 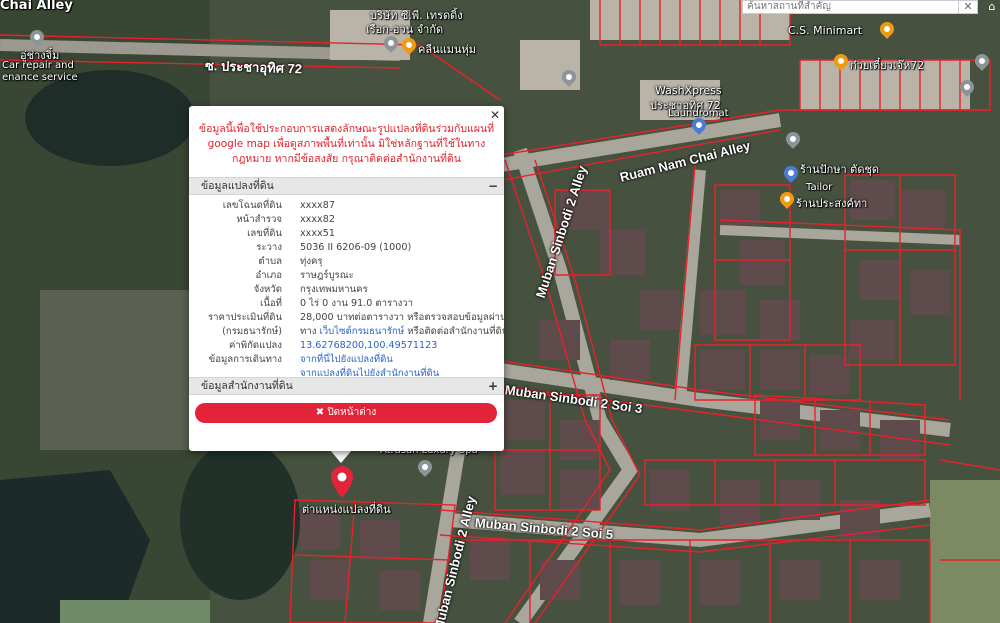 I want to click on row-key: (กรมธนารักษ์), so click(x=252, y=331).